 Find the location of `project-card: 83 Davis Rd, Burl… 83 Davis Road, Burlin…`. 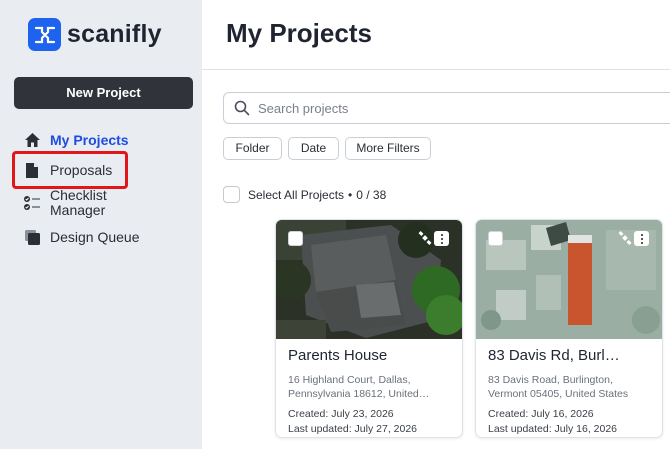

project-card: 83 Davis Rd, Burl… 83 Davis Road, Burlin… is located at coordinates (569, 328).